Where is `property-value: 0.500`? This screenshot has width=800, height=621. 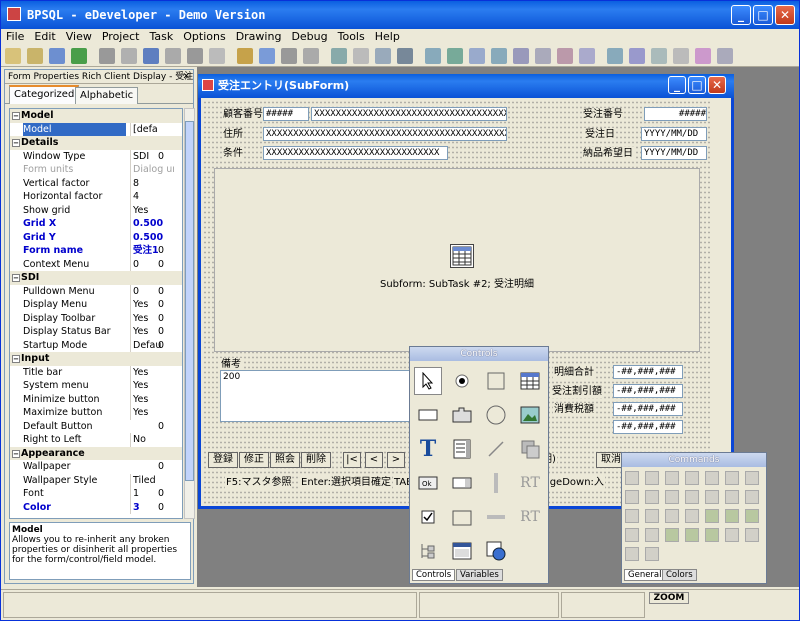
property-value: 0.500 is located at coordinates (152, 224).